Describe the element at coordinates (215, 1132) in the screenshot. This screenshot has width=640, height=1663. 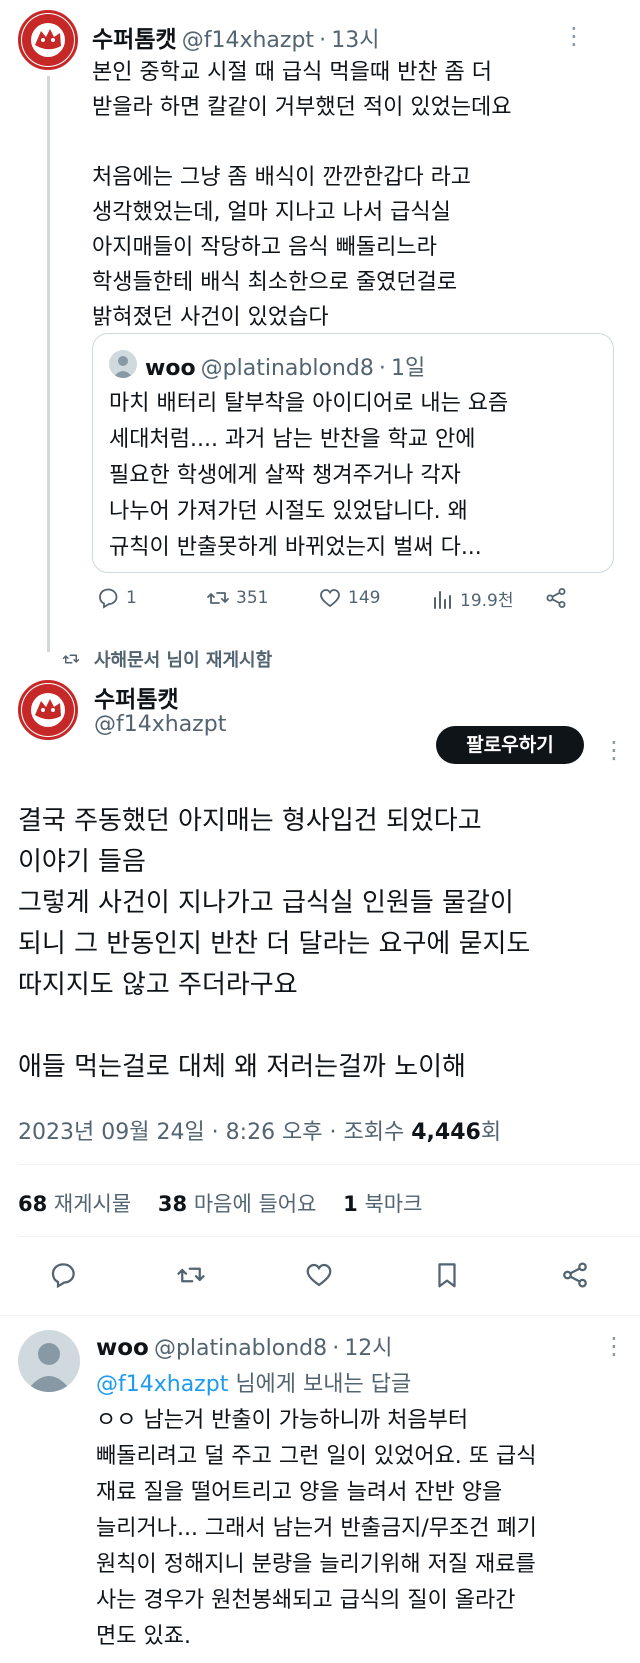
I see `timestamp-text: 2023년 09월 24일 · 8:26 오후 · 조회수` at that location.